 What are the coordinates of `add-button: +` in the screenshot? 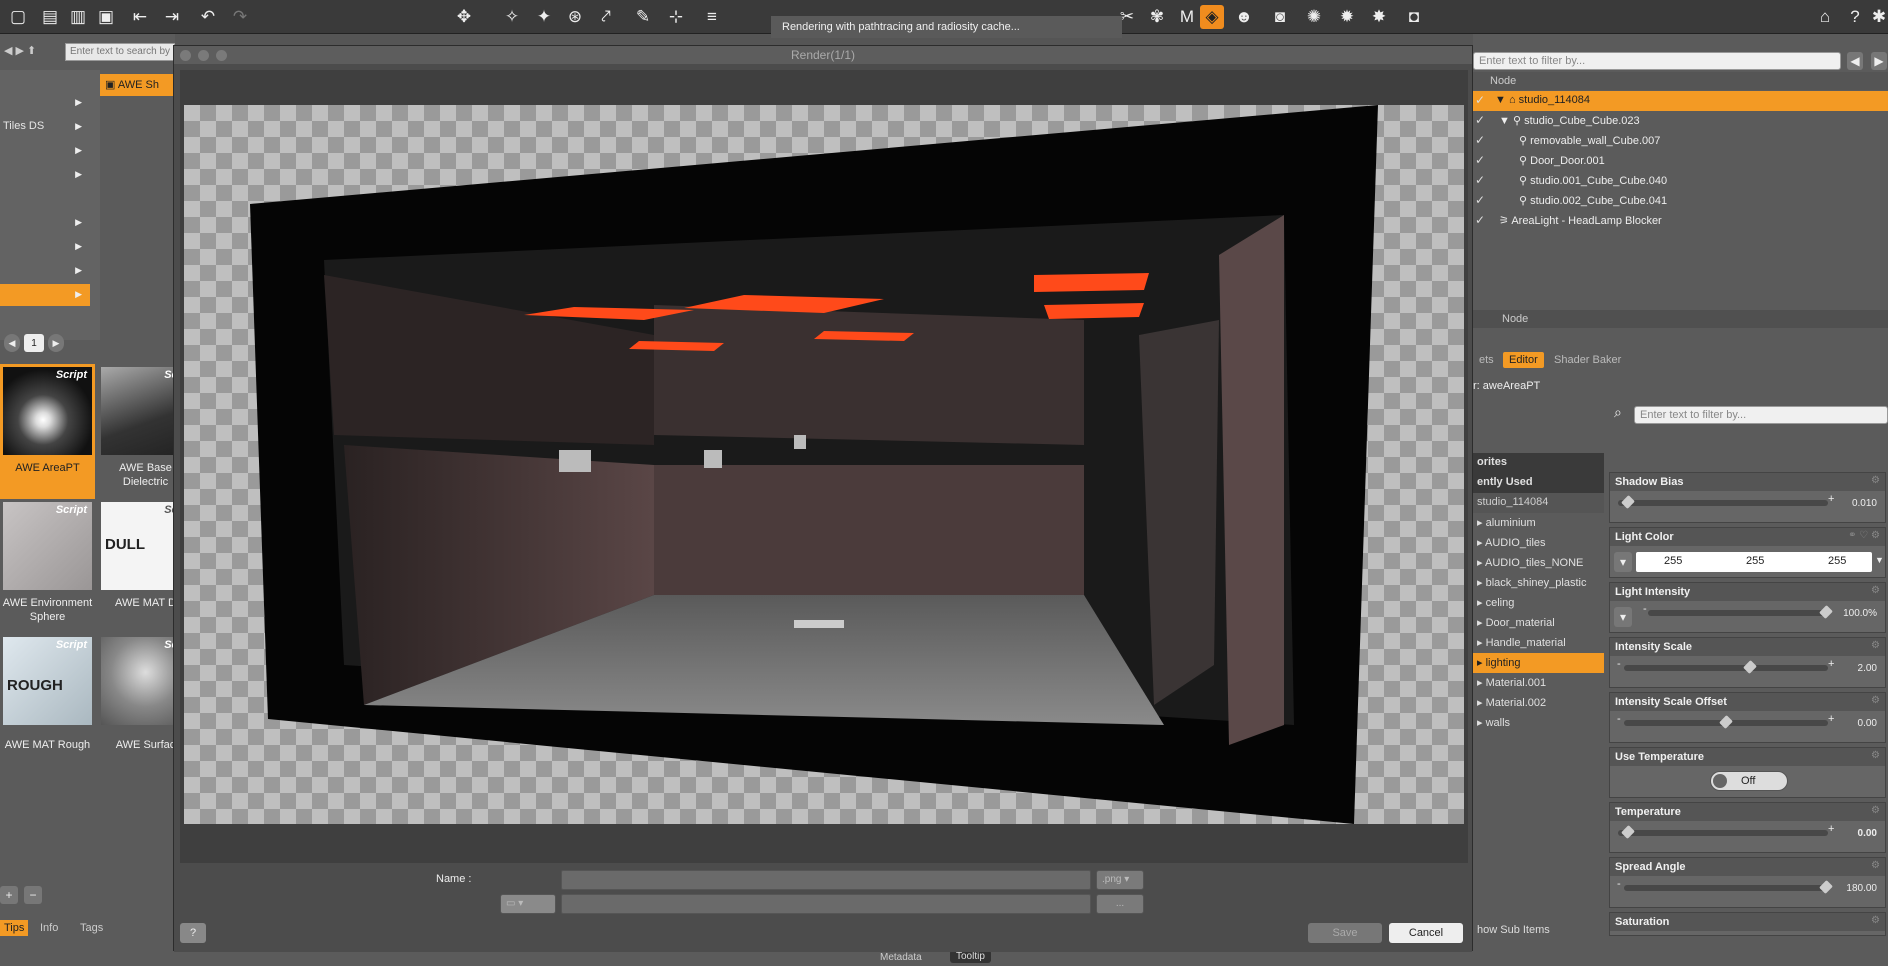 It's located at (9, 895).